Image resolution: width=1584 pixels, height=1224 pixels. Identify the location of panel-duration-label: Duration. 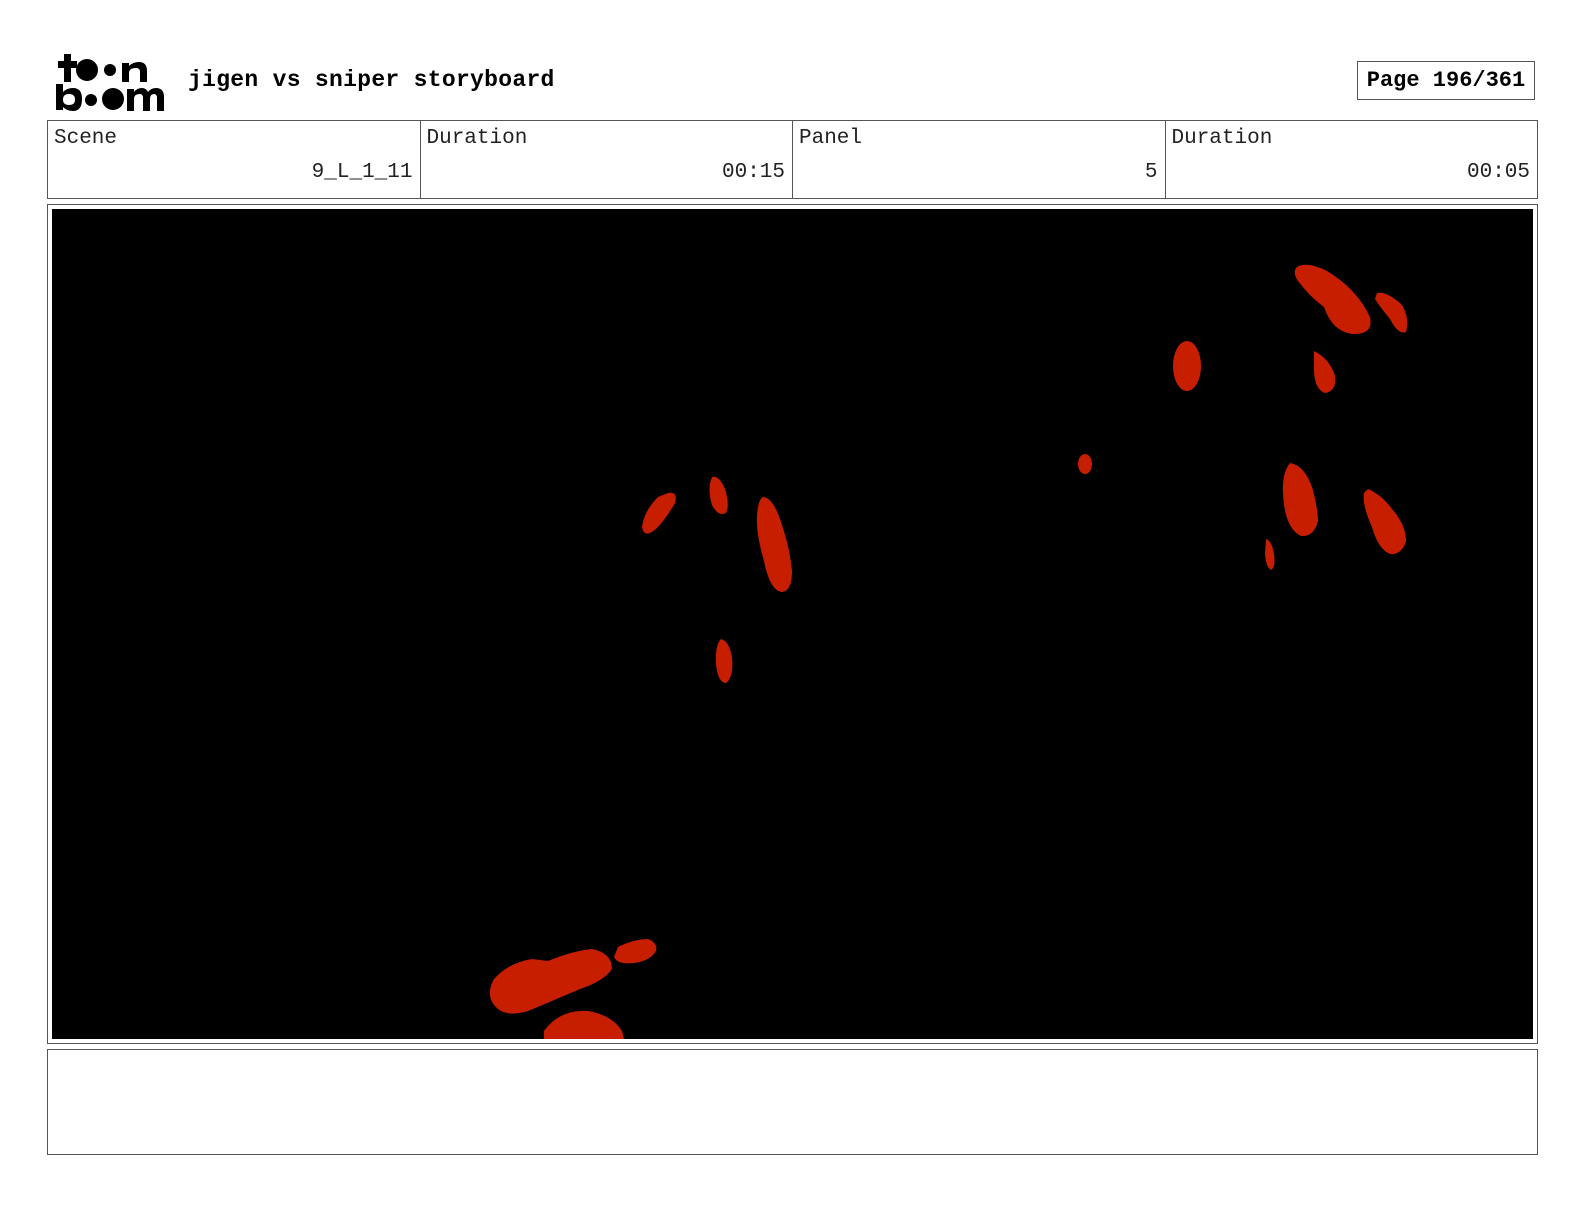
(1222, 138).